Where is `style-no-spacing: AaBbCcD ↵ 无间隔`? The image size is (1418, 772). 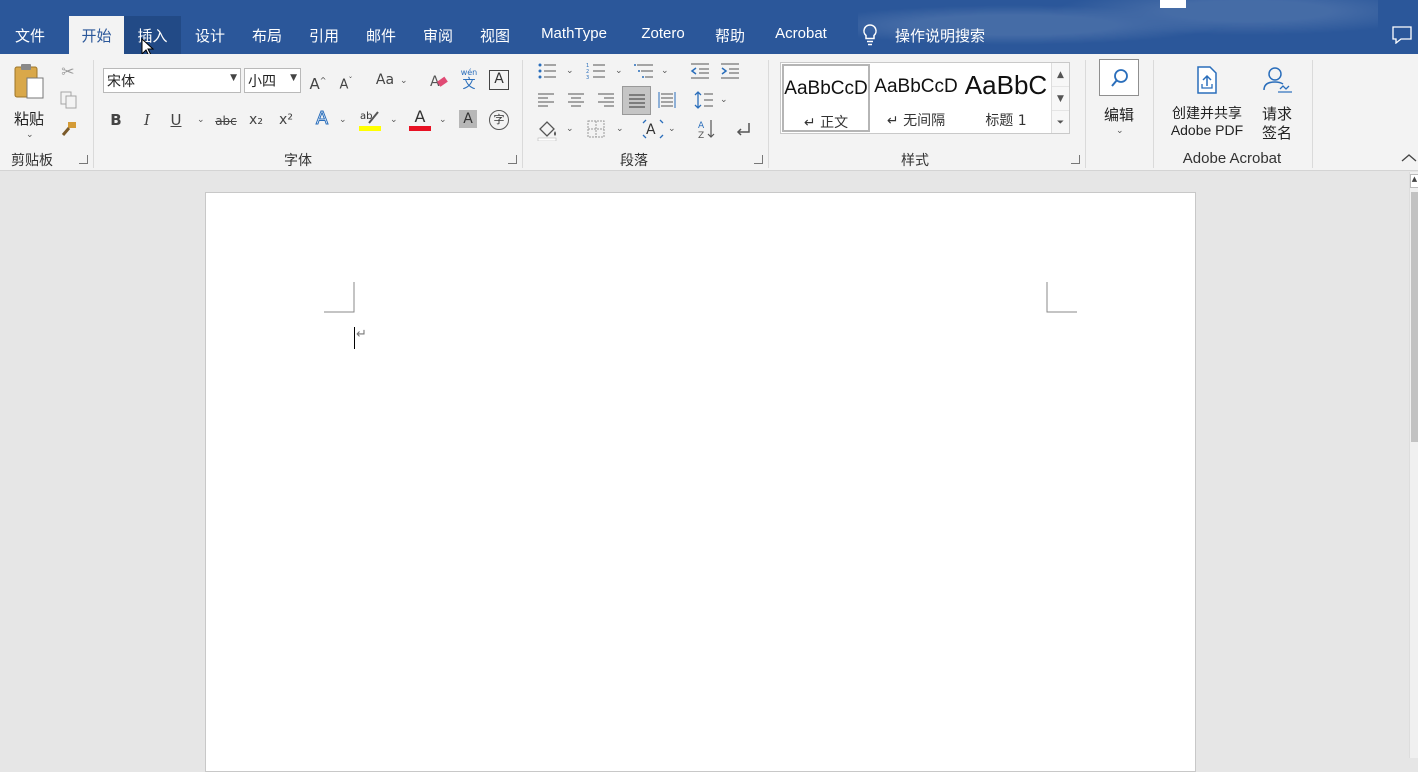 style-no-spacing: AaBbCcD ↵ 无间隔 is located at coordinates (916, 98).